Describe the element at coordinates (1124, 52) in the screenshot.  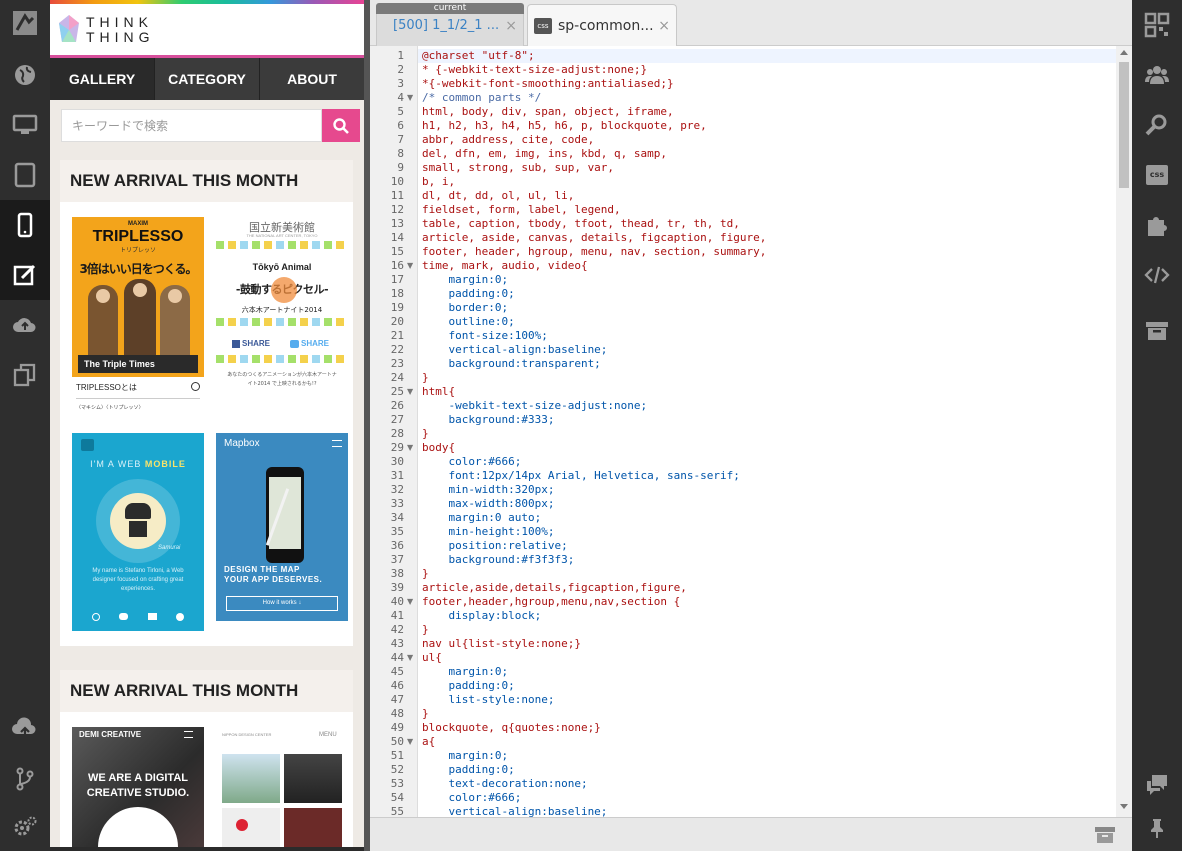
I see `scroll-up-icon` at that location.